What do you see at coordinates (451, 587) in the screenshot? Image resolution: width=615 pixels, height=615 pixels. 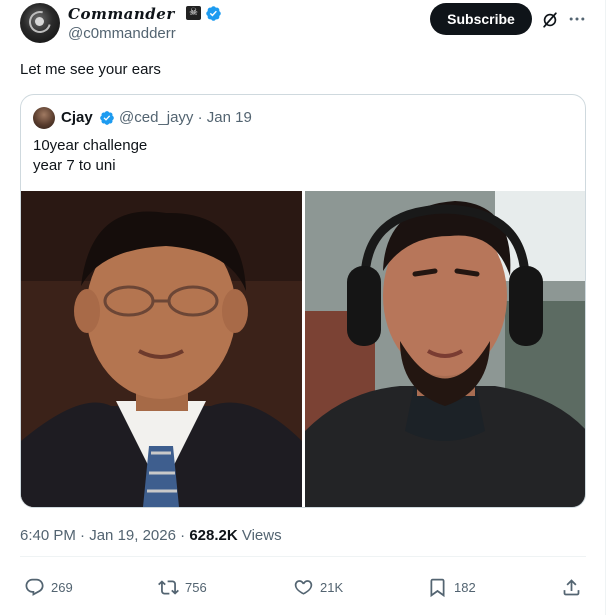 I see `bookmark-button: 182` at bounding box center [451, 587].